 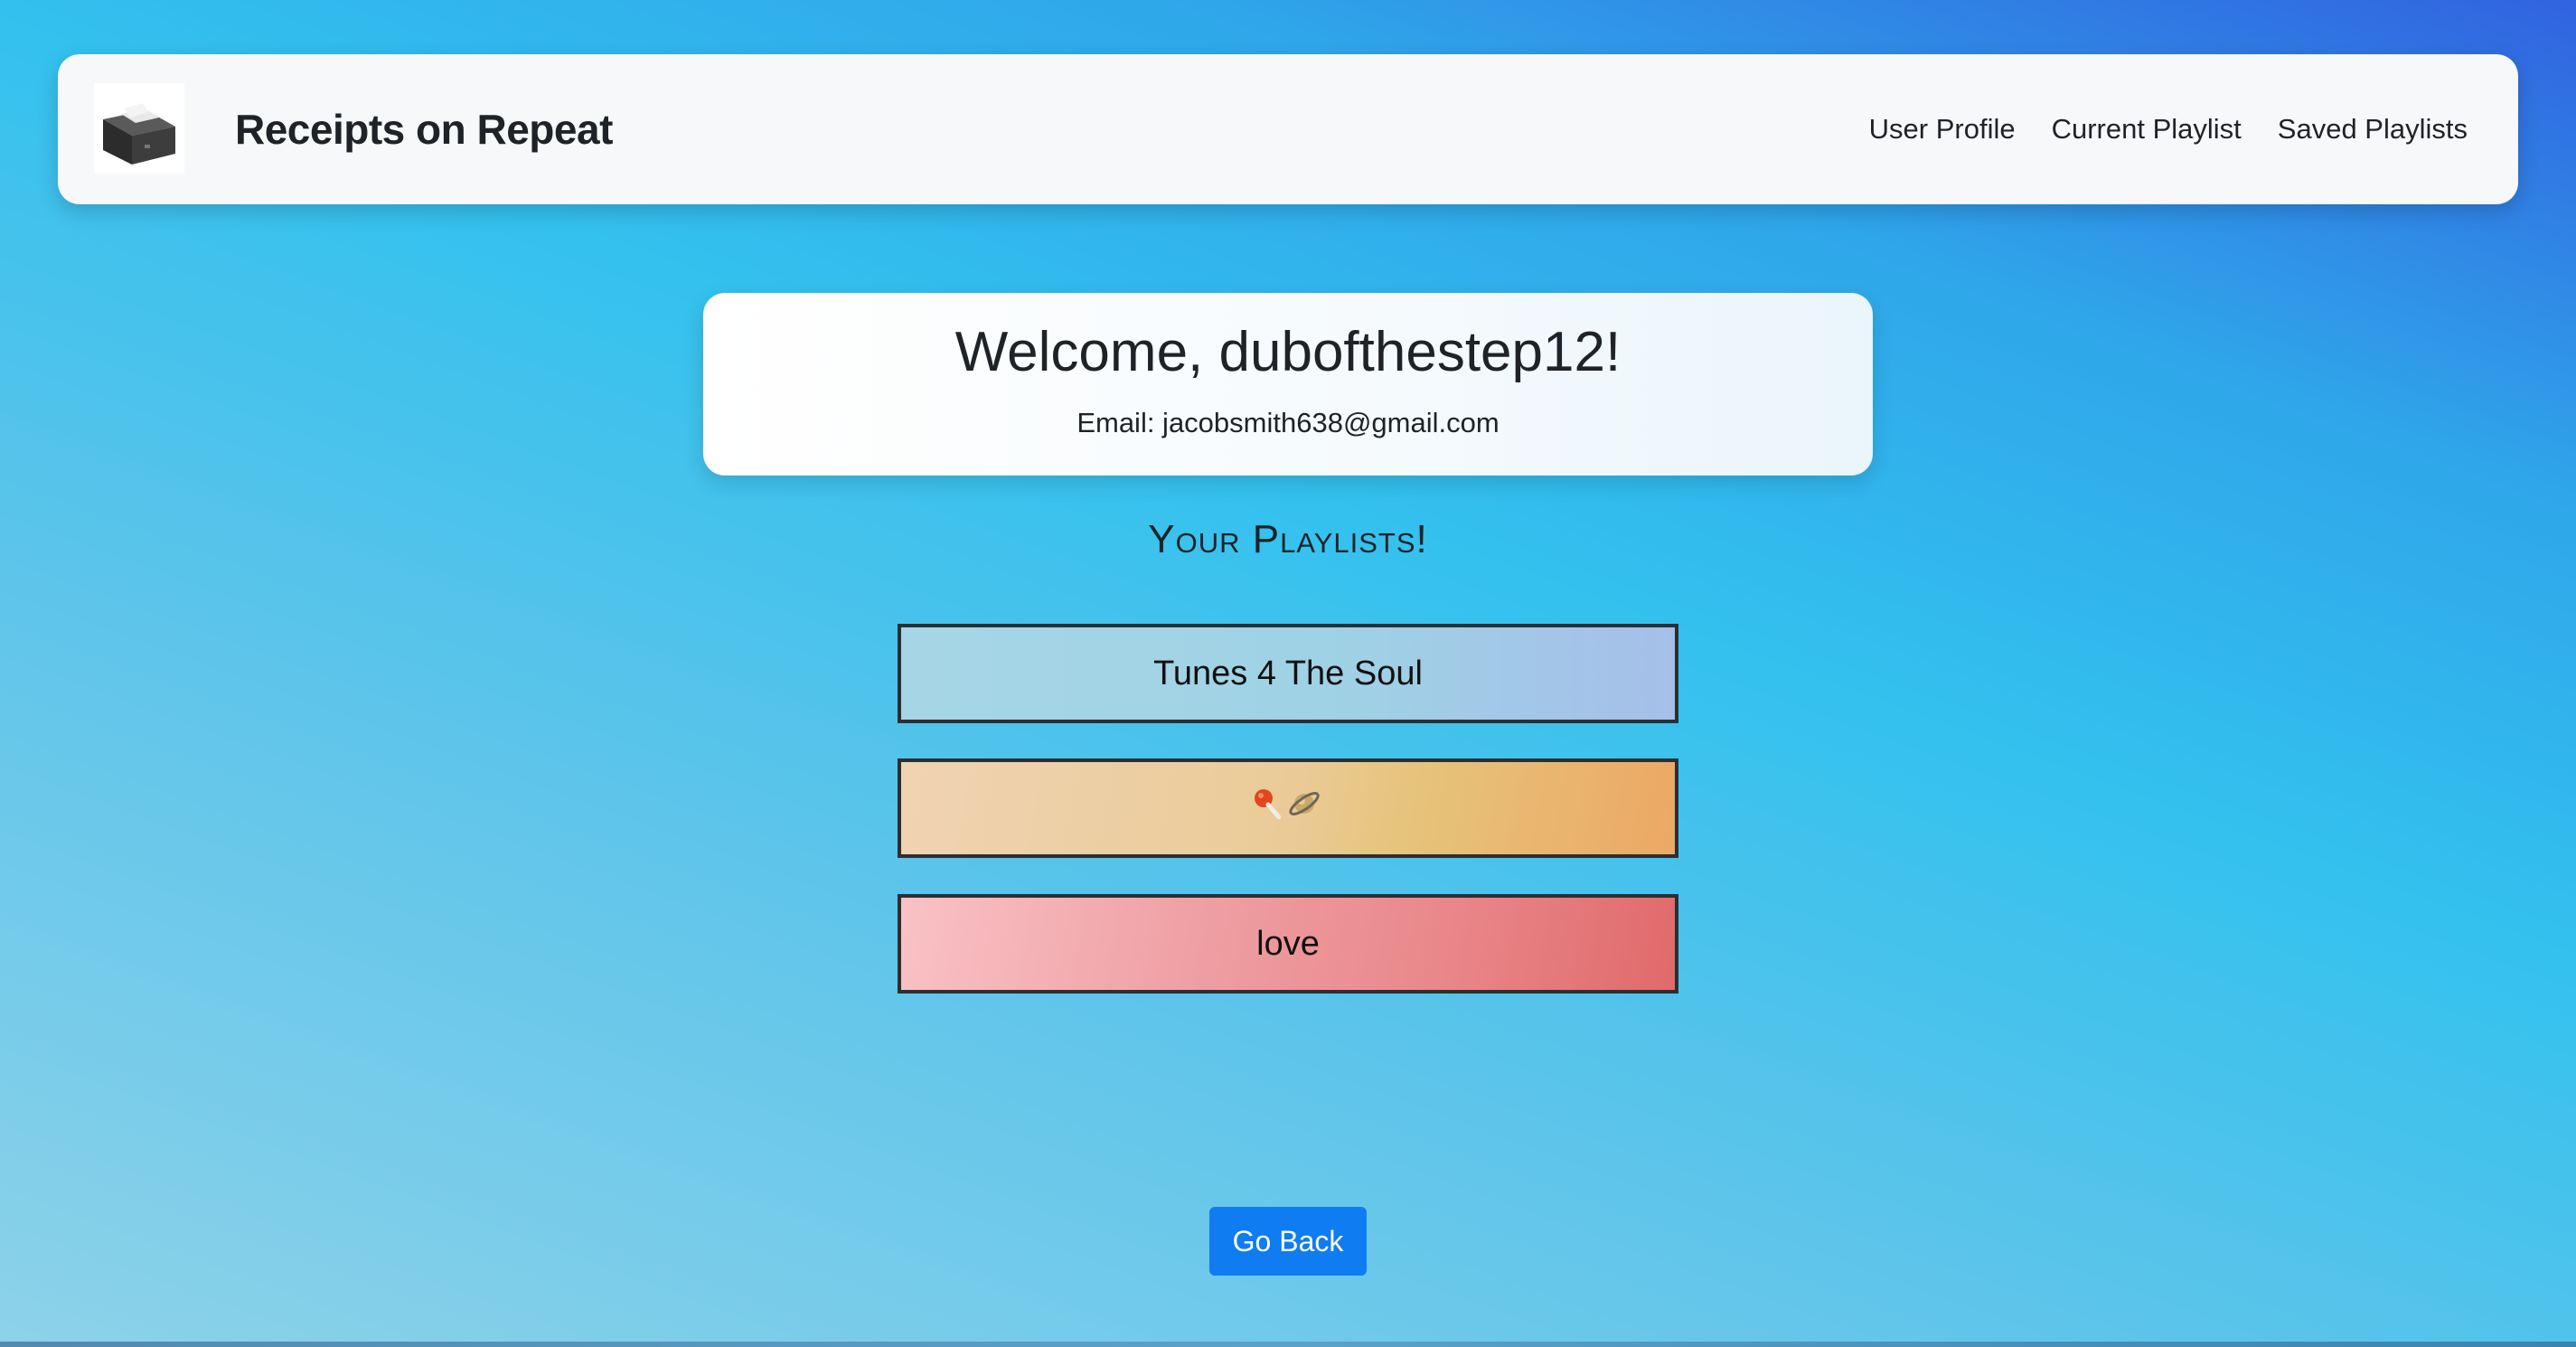 I want to click on playlist-label: love, so click(x=1288, y=943).